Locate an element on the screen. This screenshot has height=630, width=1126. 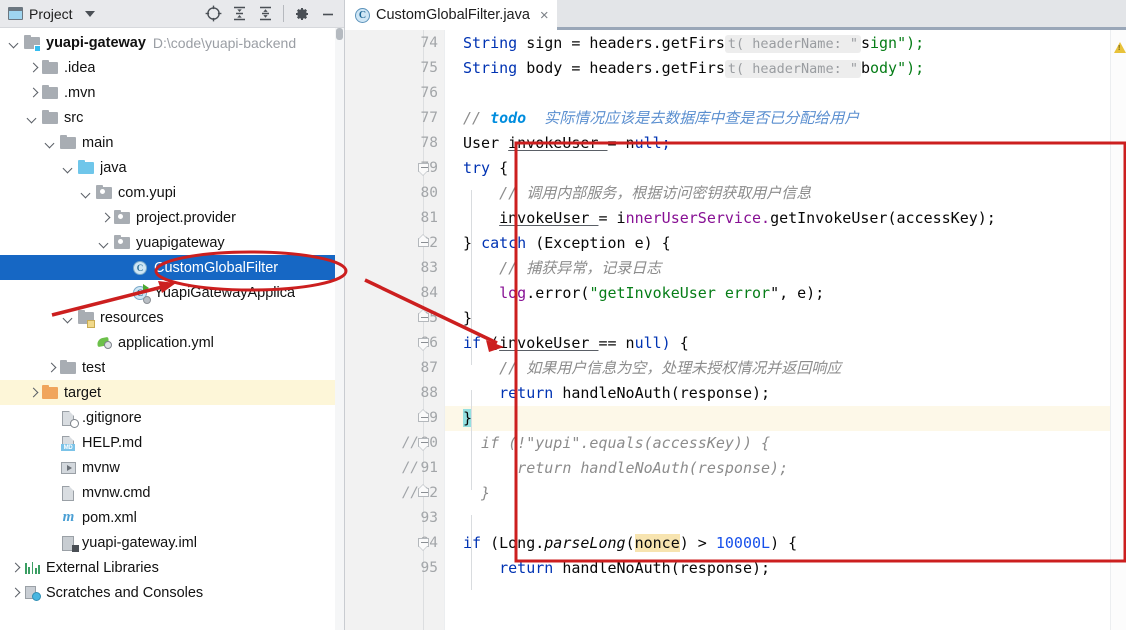
tree-item-yuapigateway: yuapigateway is located at coordinates (172, 242).